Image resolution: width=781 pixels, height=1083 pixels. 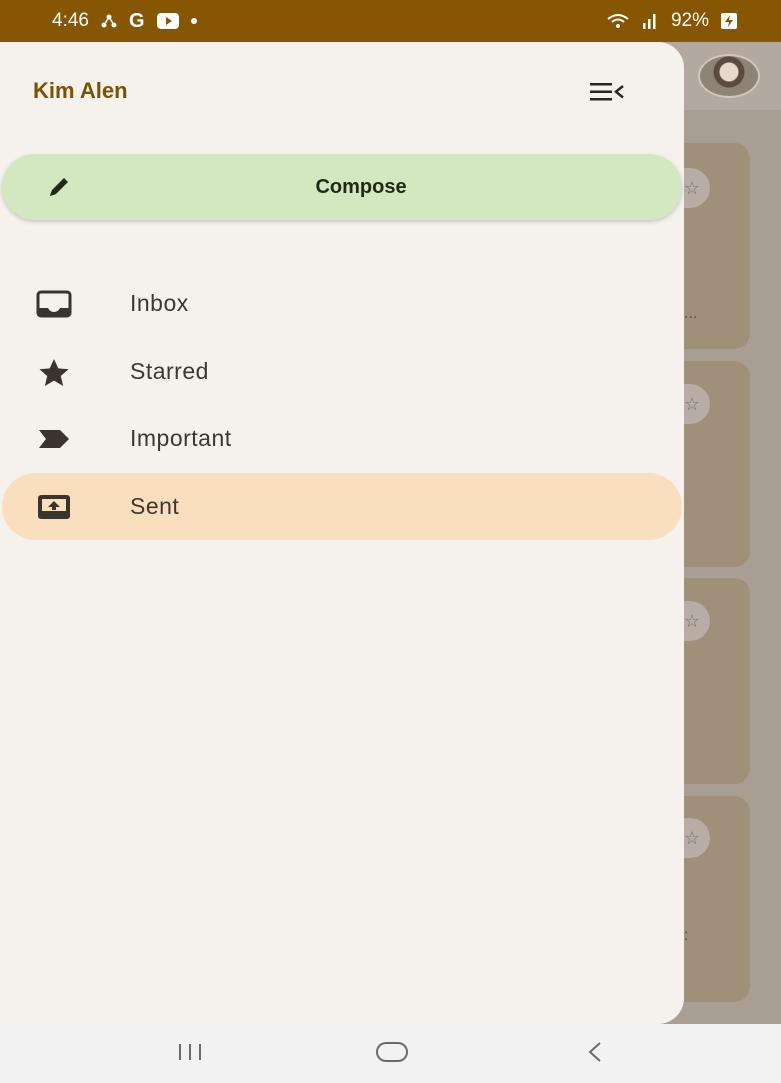 I want to click on nav-item-label: Inbox, so click(x=159, y=303).